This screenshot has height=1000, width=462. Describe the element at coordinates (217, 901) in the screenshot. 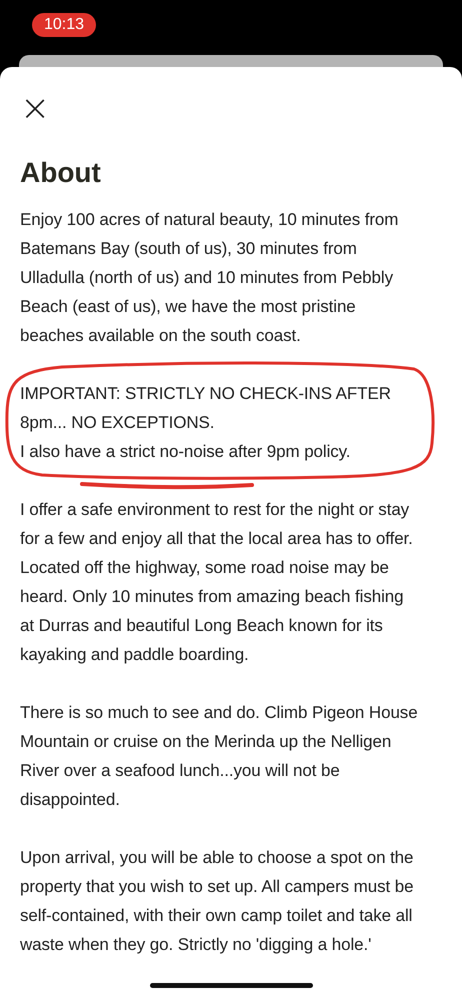

I see `description-paragraph: Upon arrival, you will be able to choose a spot on the property that you wish to set up. All campers must be self-contained, with their own camp toilet and take all waste when they go. Strictly no 'digging a hole.'` at that location.